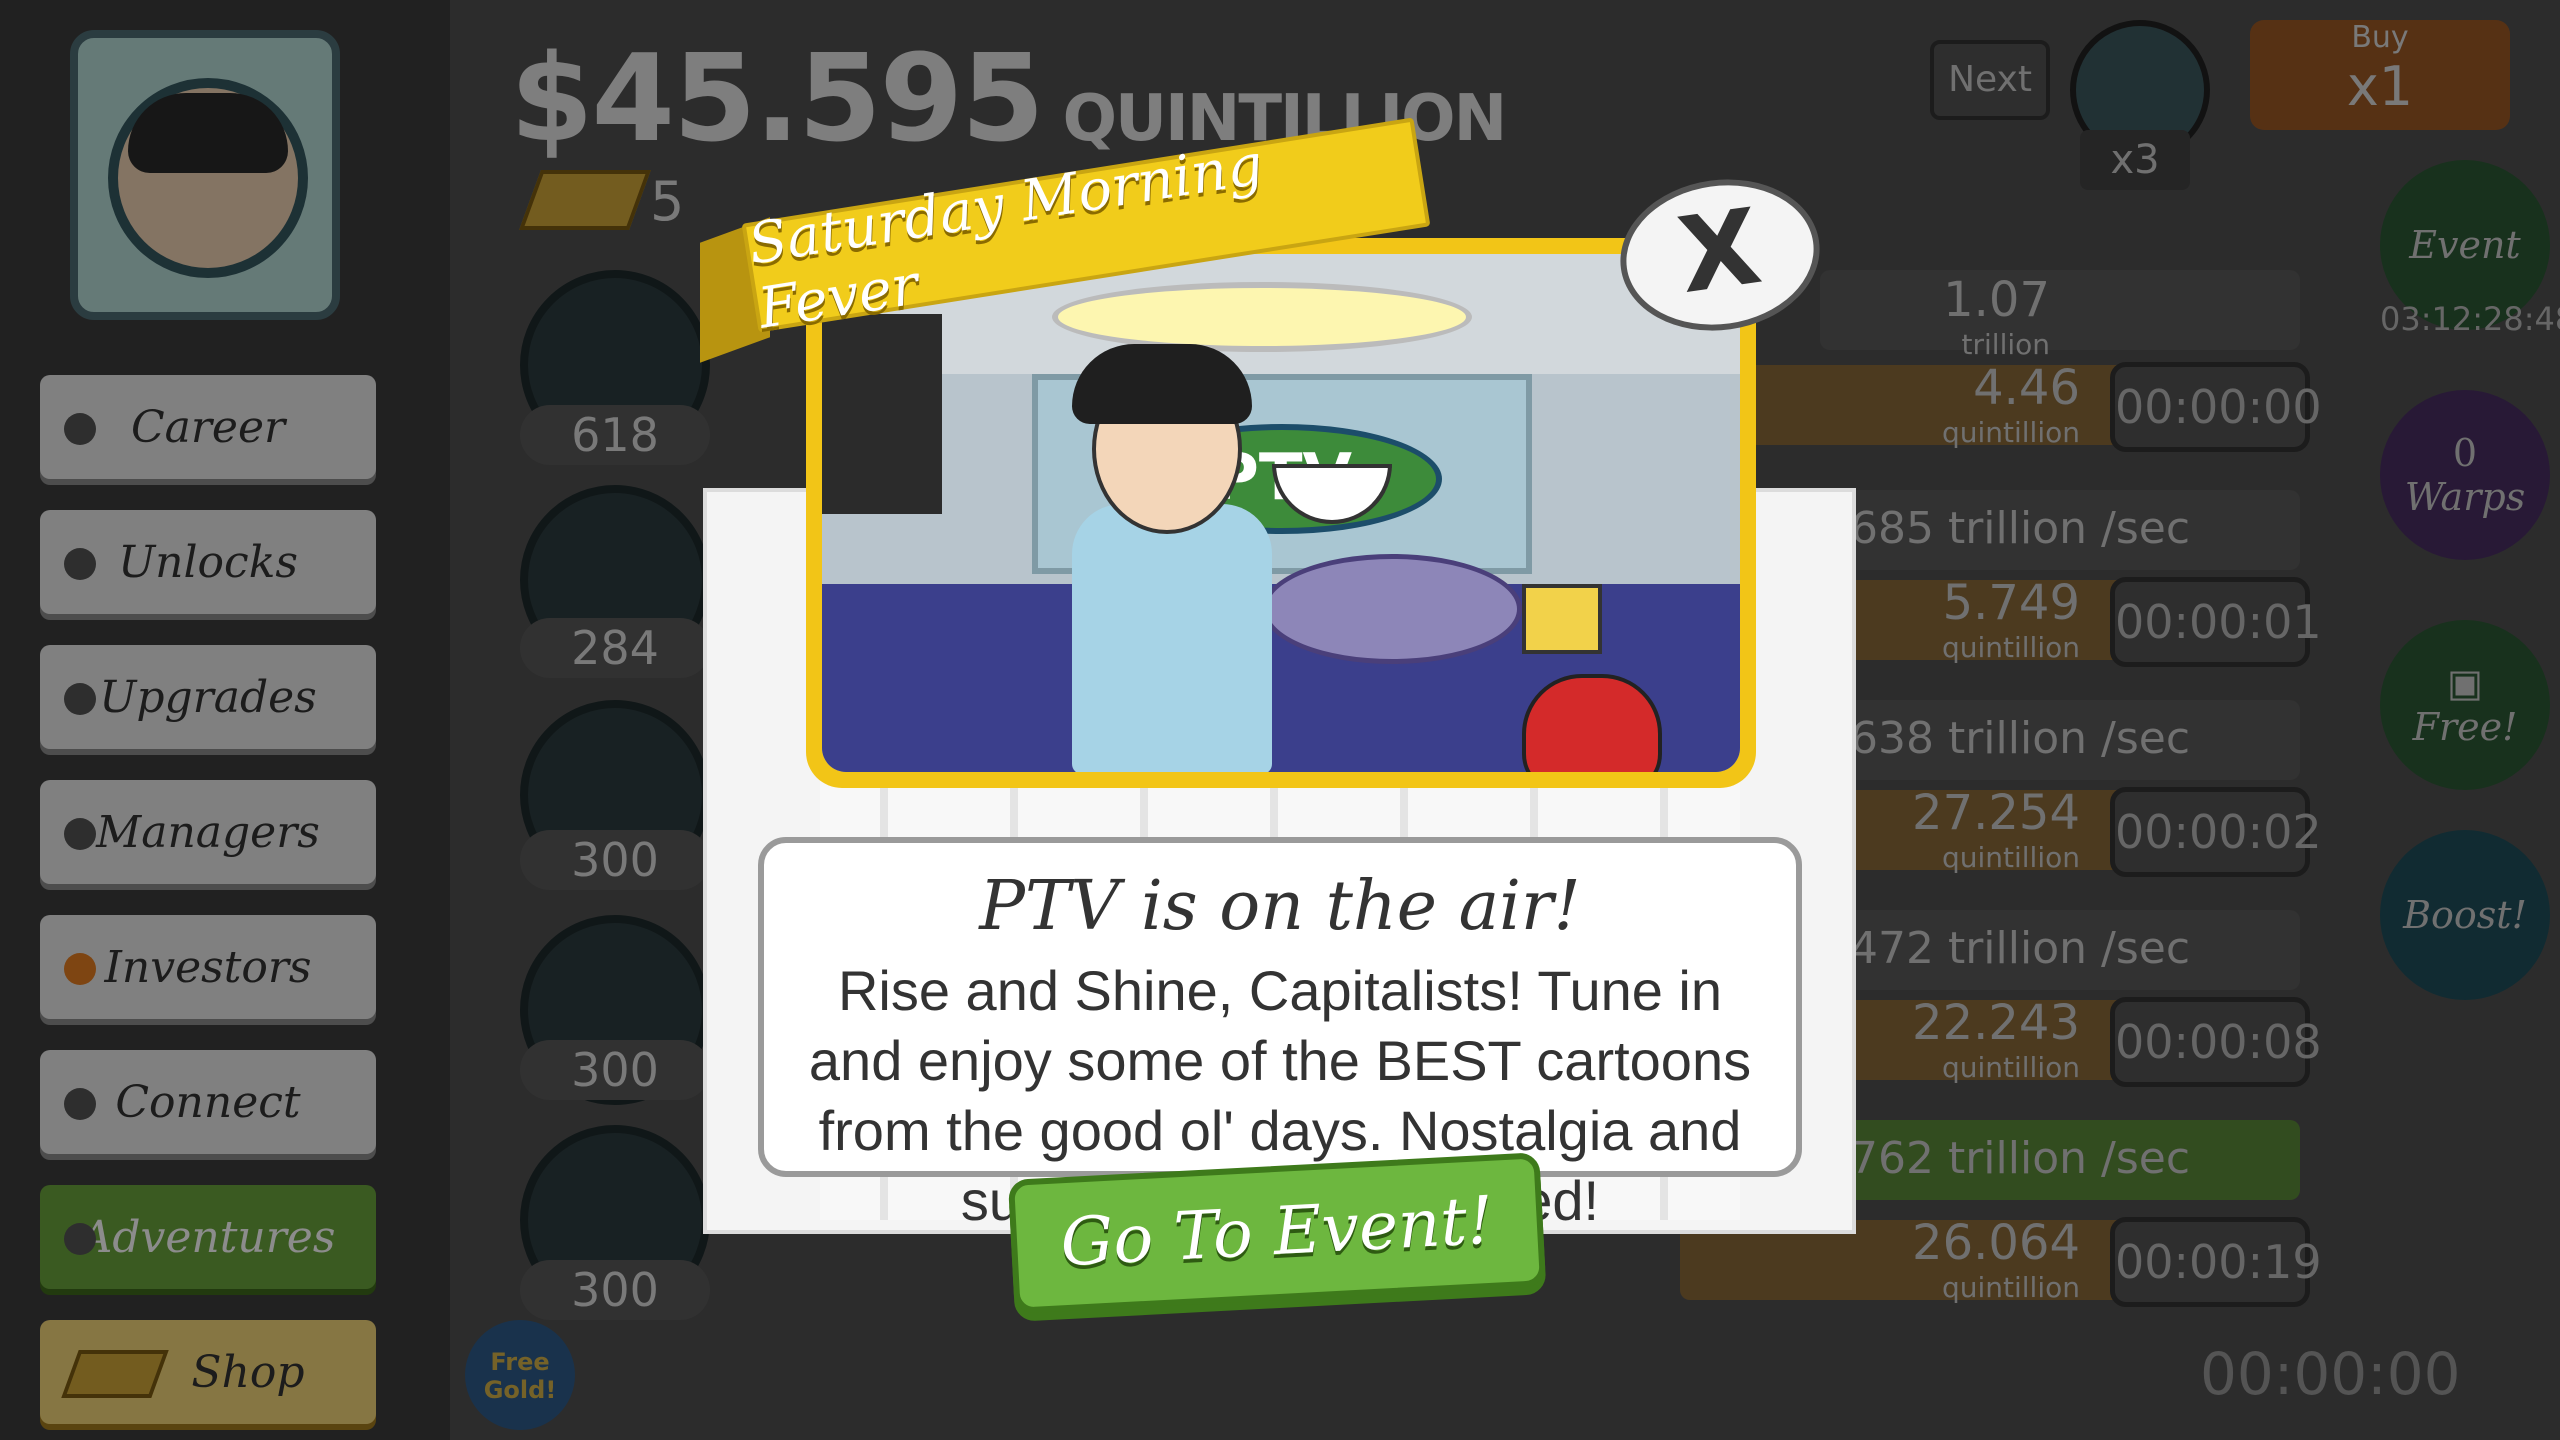  I want to click on event-heading: PTV is on the air!, so click(1280, 906).